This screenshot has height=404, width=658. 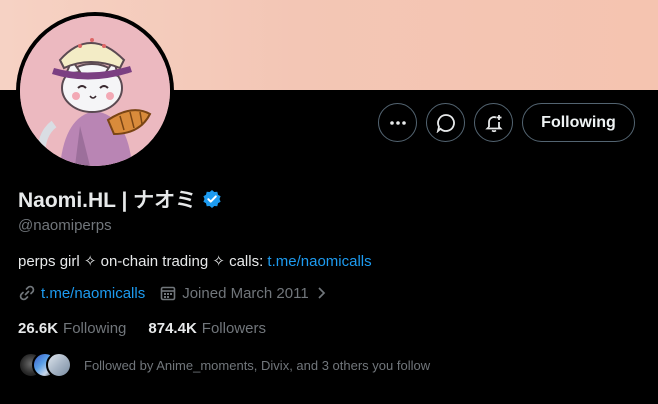 I want to click on follow-stats: 26.6K Following 874.4K Followers, so click(x=153, y=328).